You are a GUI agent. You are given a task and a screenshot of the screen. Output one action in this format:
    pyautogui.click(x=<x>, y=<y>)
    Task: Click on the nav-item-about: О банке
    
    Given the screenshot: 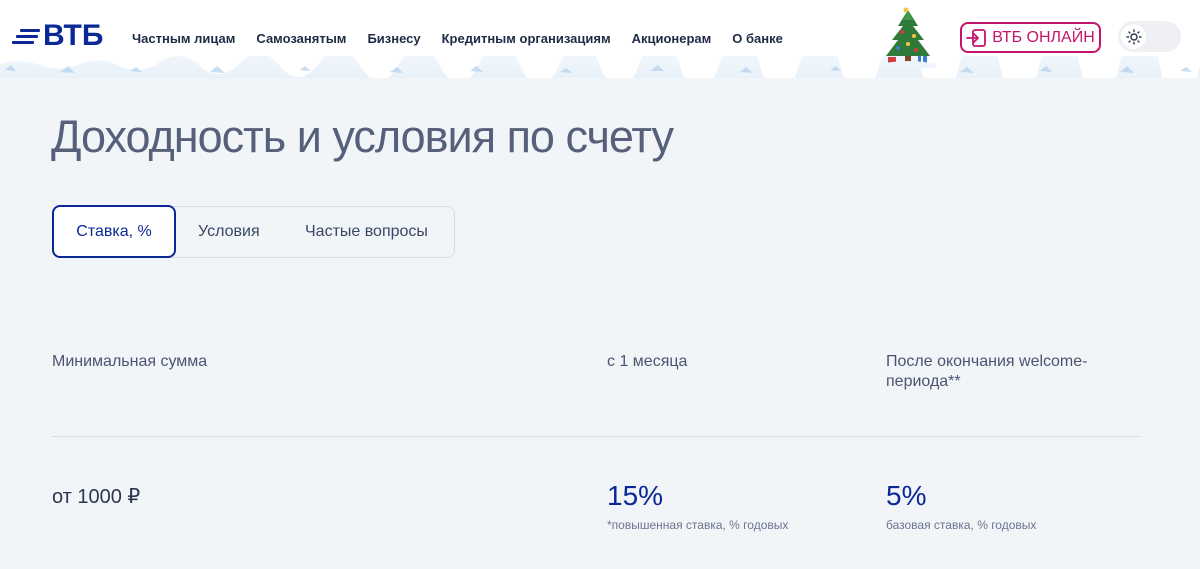 What is the action you would take?
    pyautogui.click(x=757, y=38)
    